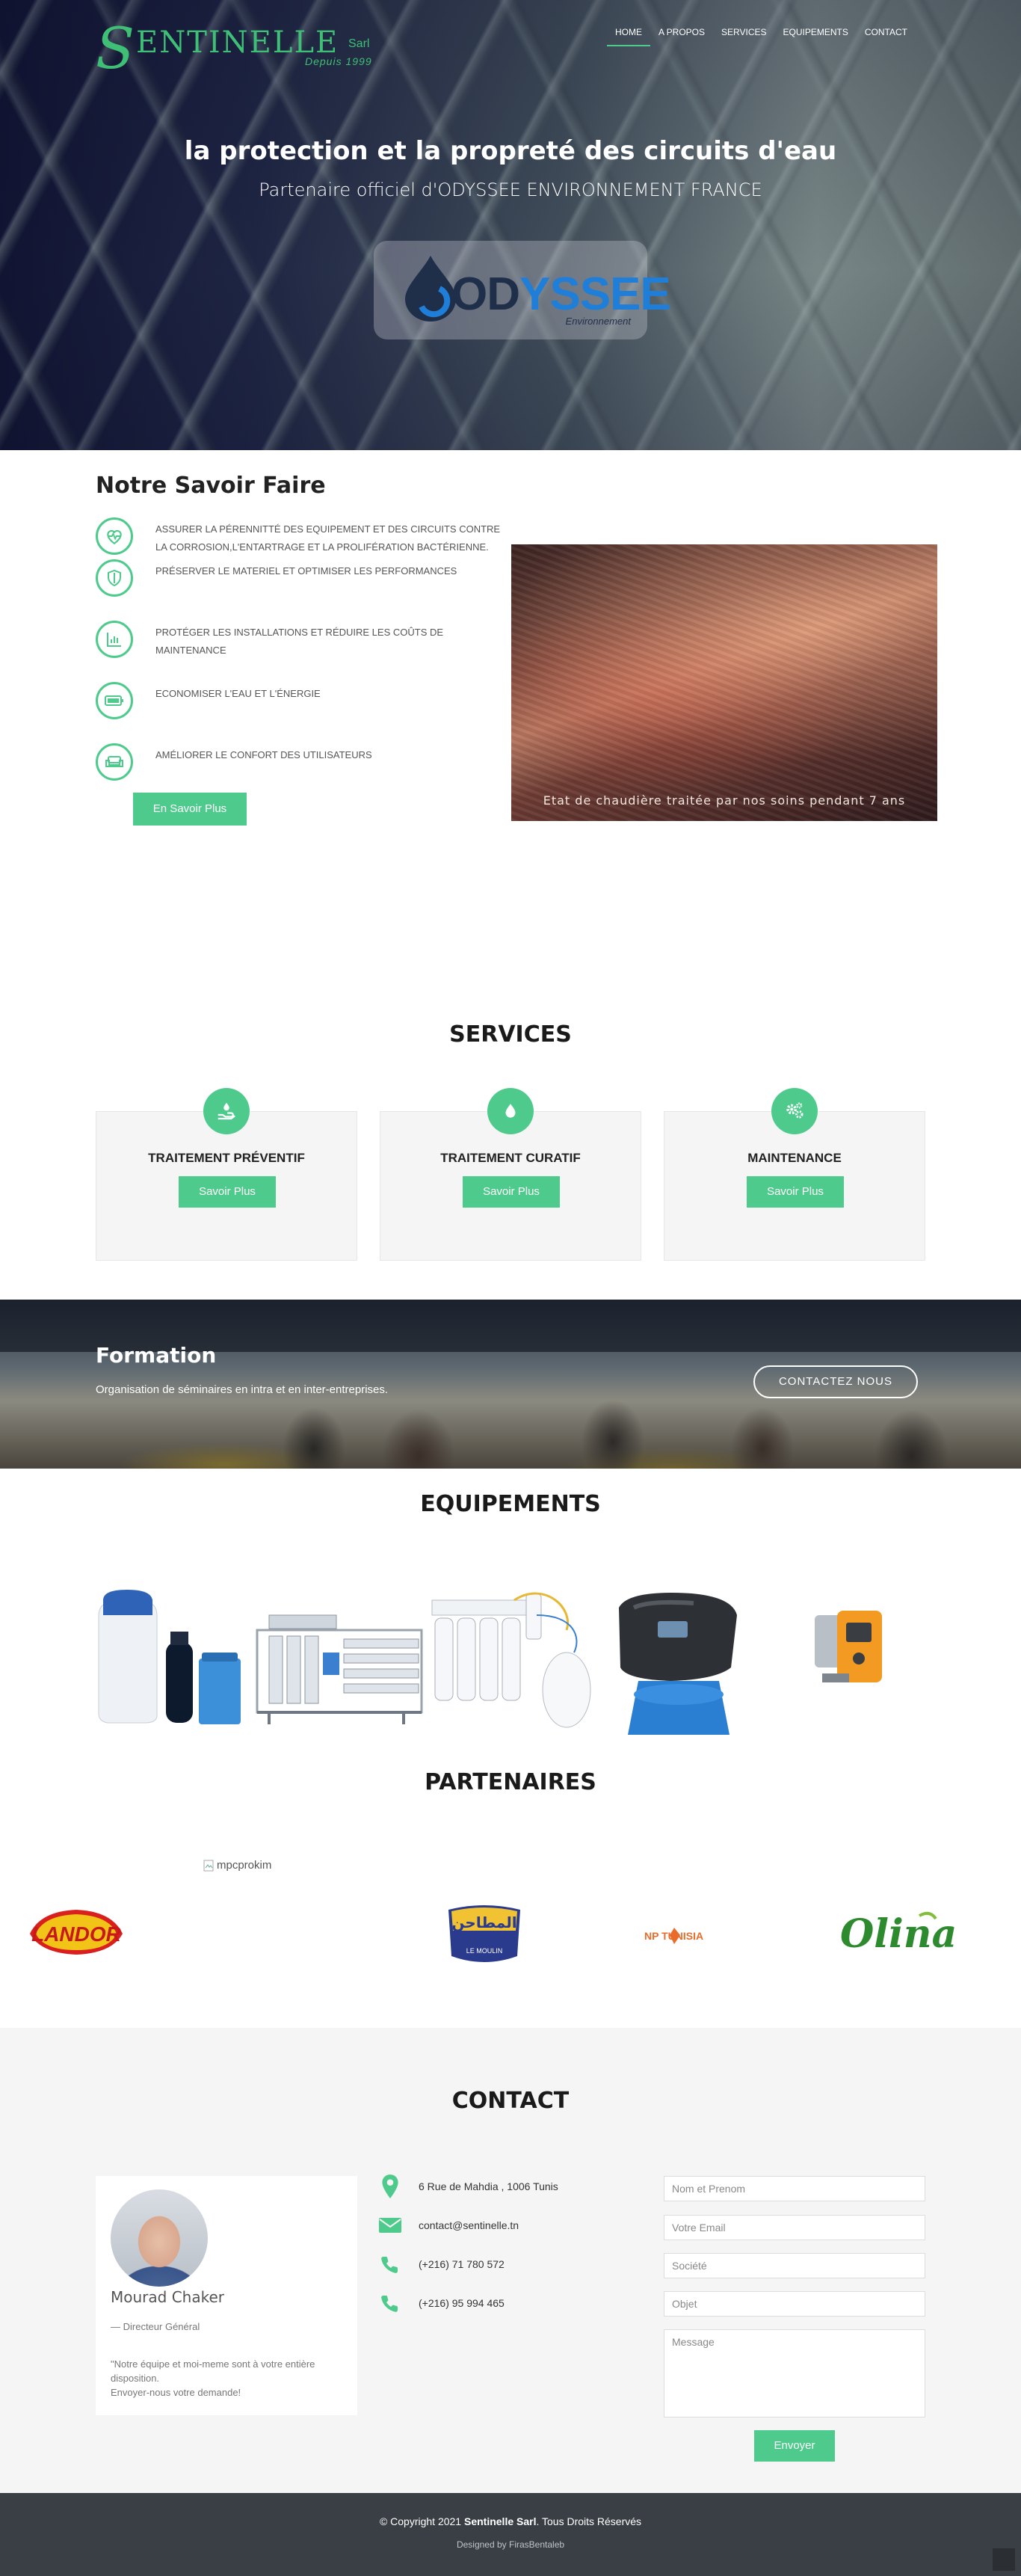 This screenshot has width=1021, height=2576. I want to click on address-text: 6 Rue de Mahdia , 1006 Tunis, so click(488, 2186).